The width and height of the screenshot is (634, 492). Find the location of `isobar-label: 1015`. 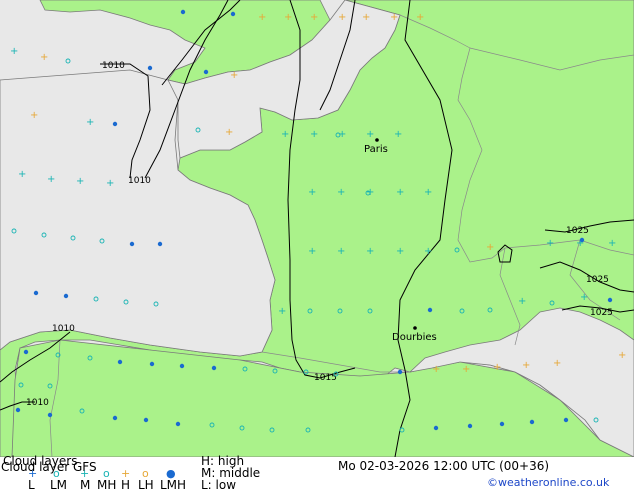

isobar-label: 1015 is located at coordinates (325, 378).